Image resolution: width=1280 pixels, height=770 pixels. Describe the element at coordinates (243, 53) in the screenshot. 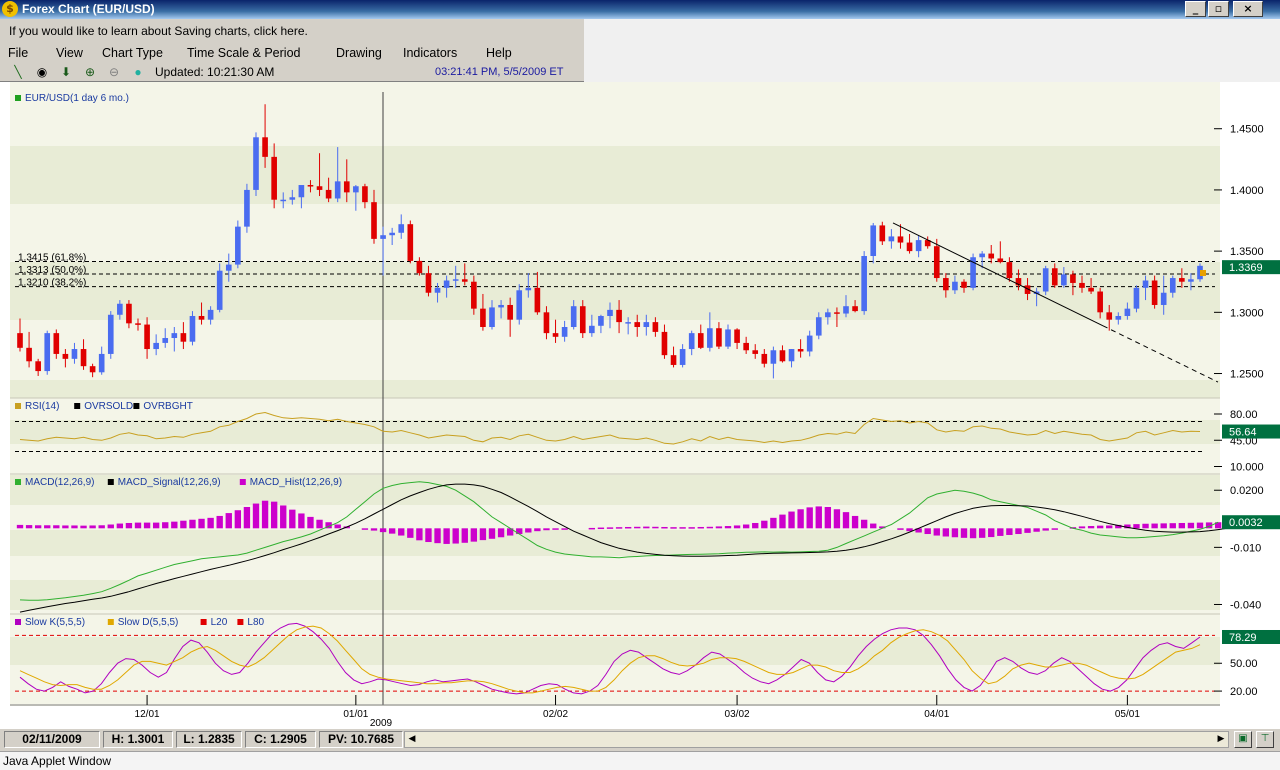

I see `menu-time-scale: Time Scale & Period` at that location.